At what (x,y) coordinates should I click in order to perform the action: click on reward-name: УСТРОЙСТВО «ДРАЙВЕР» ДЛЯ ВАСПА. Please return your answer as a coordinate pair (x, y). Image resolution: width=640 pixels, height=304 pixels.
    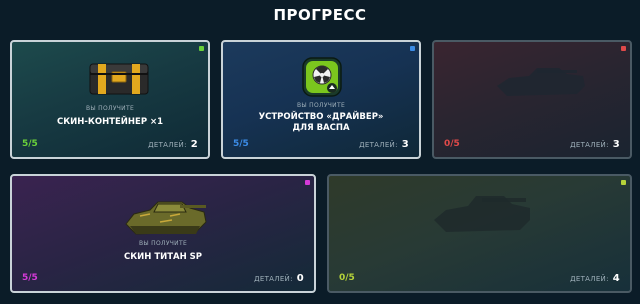
    Looking at the image, I should click on (321, 122).